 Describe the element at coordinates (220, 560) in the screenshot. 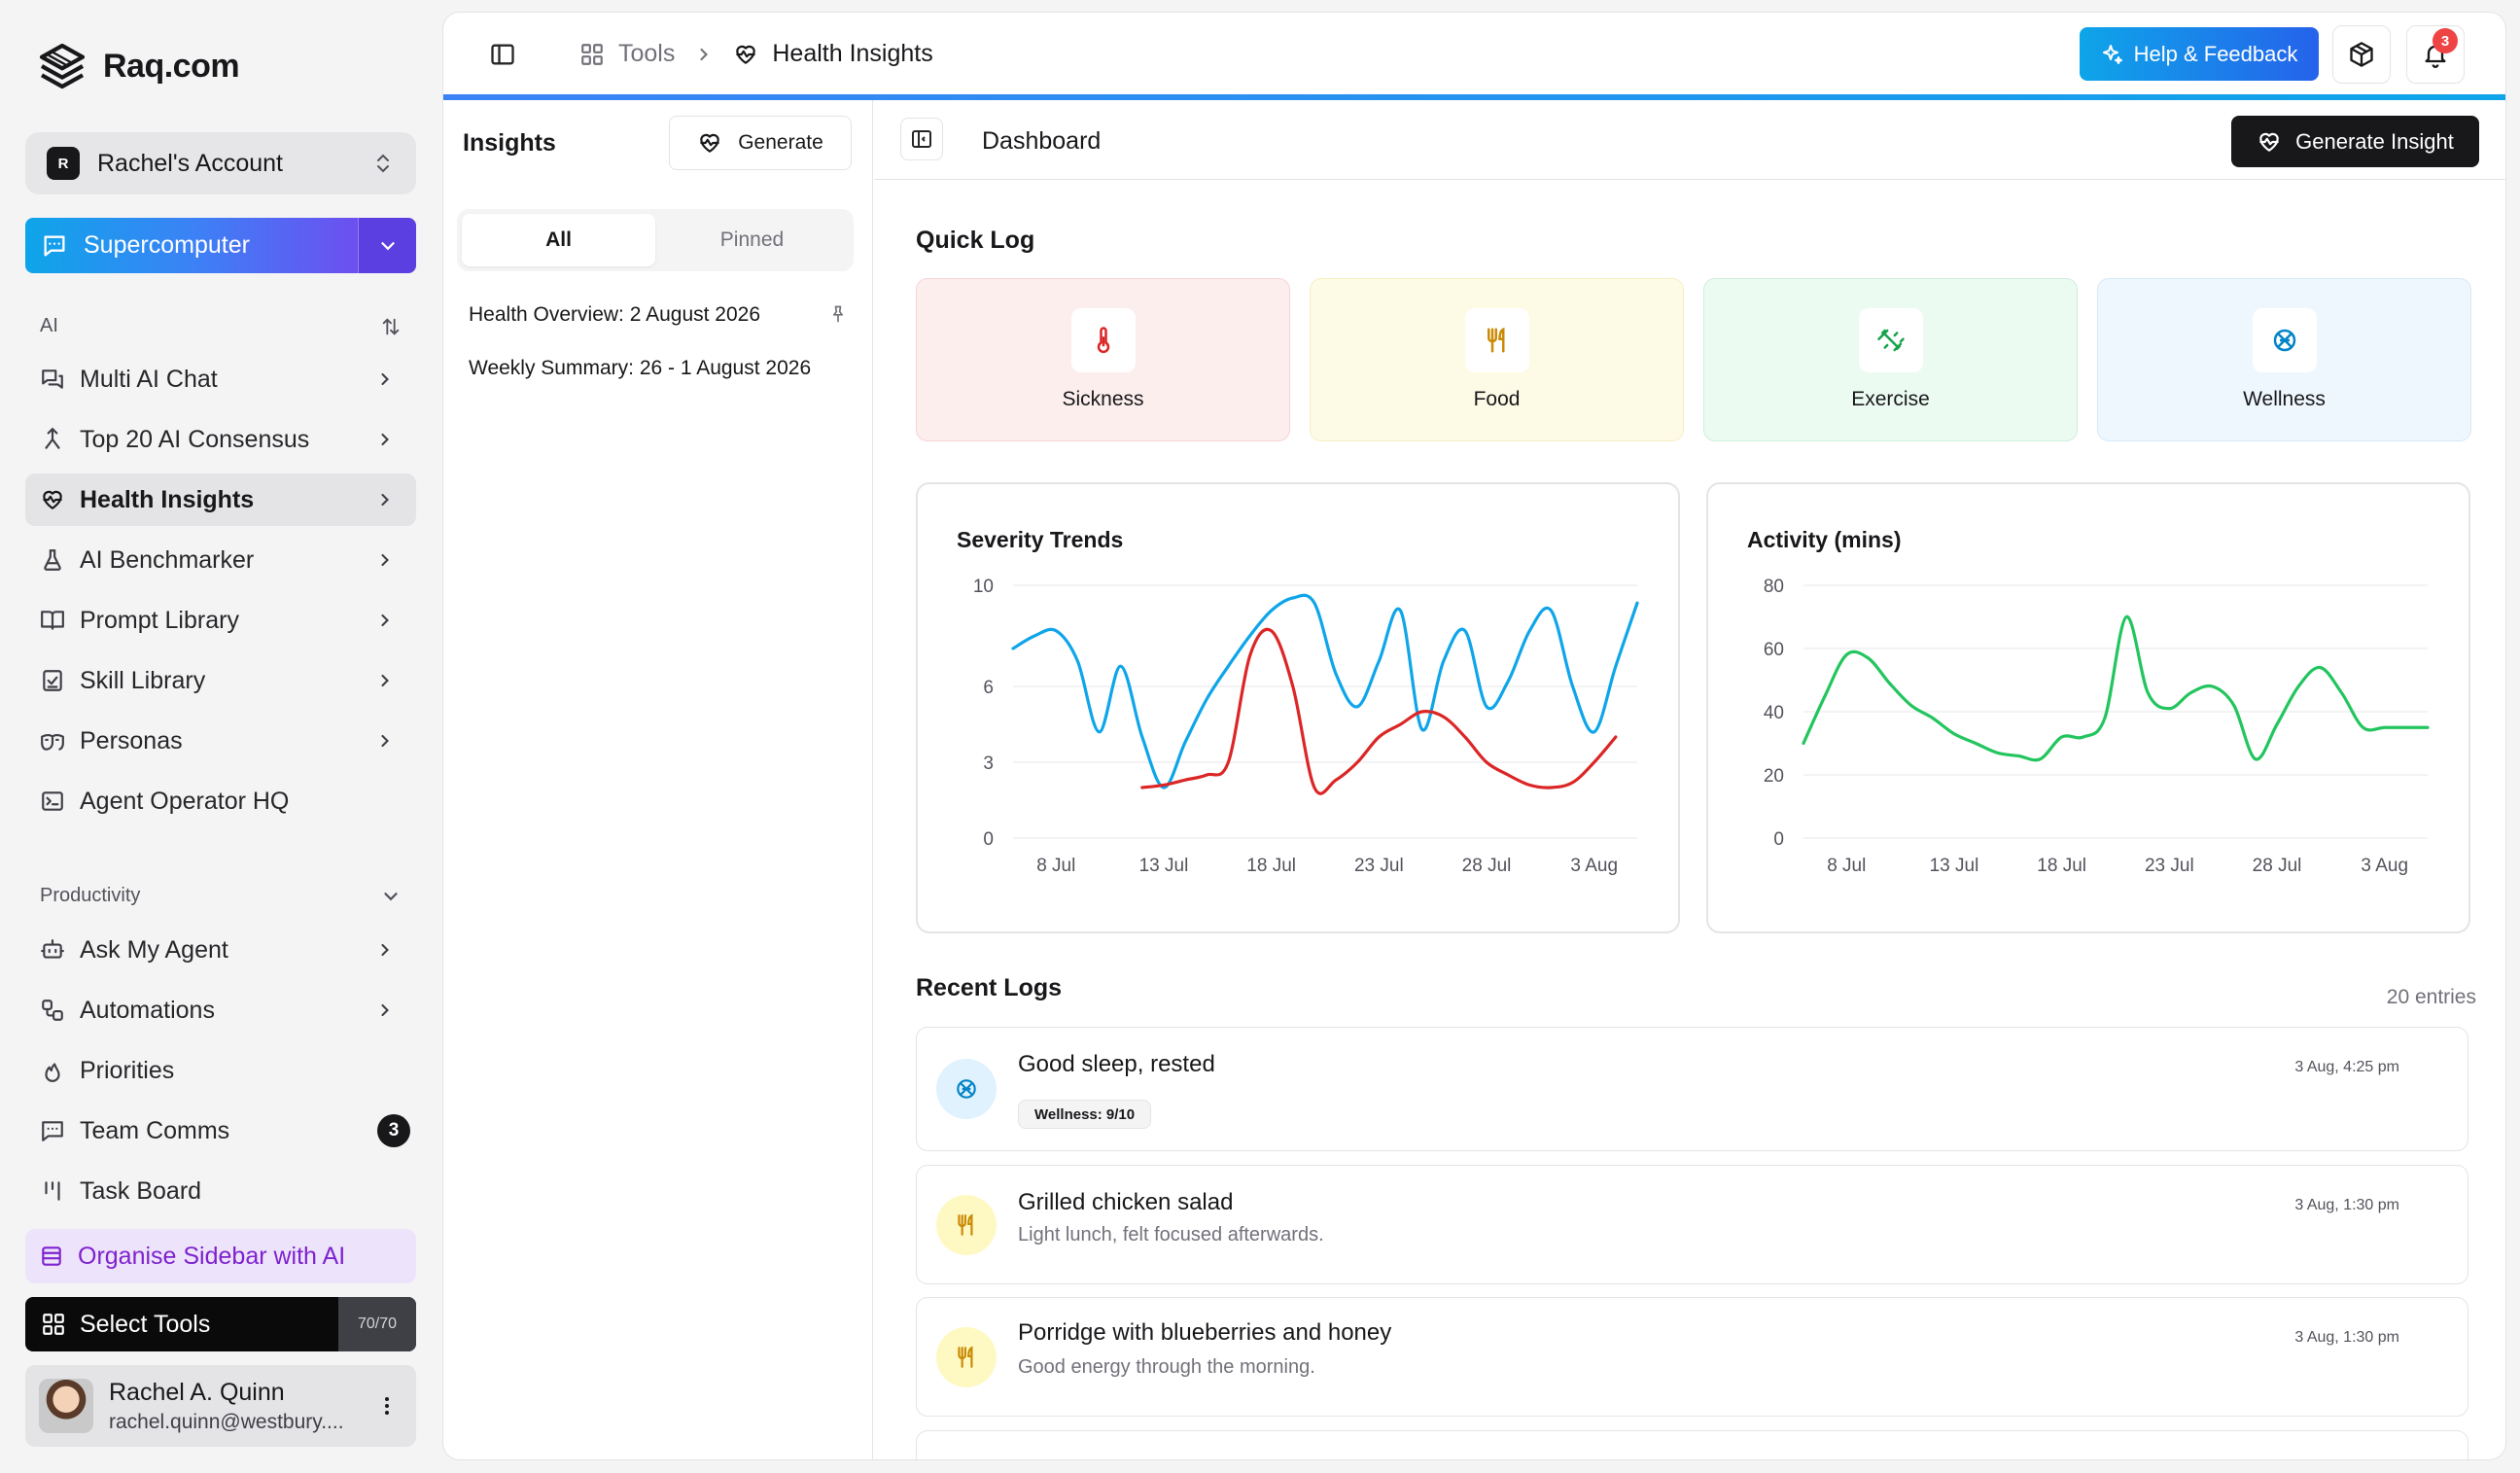

I see `sidebar-item-ai-benchmarker: AI Benchmarker` at that location.